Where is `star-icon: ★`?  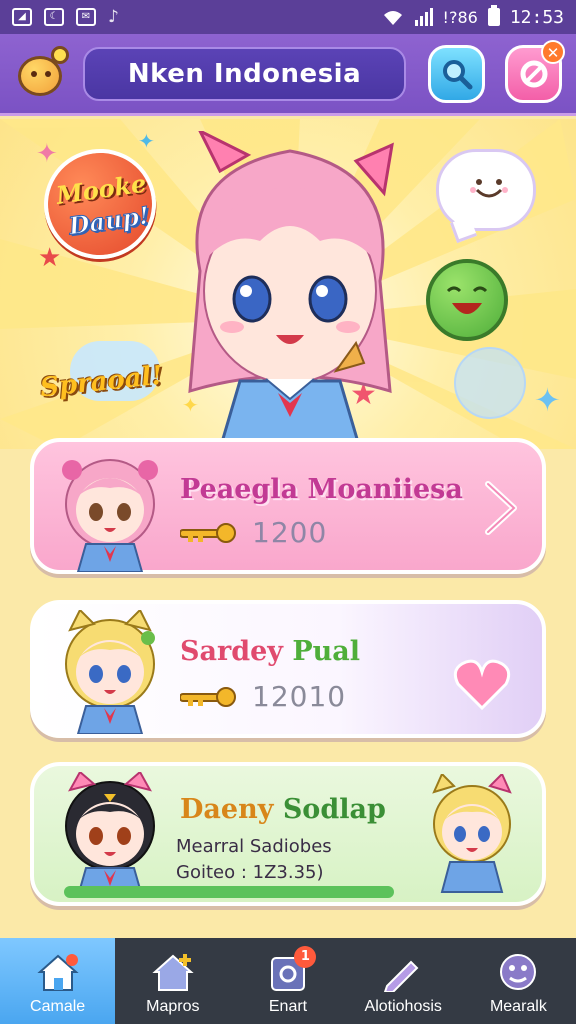 star-icon: ★ is located at coordinates (50, 258).